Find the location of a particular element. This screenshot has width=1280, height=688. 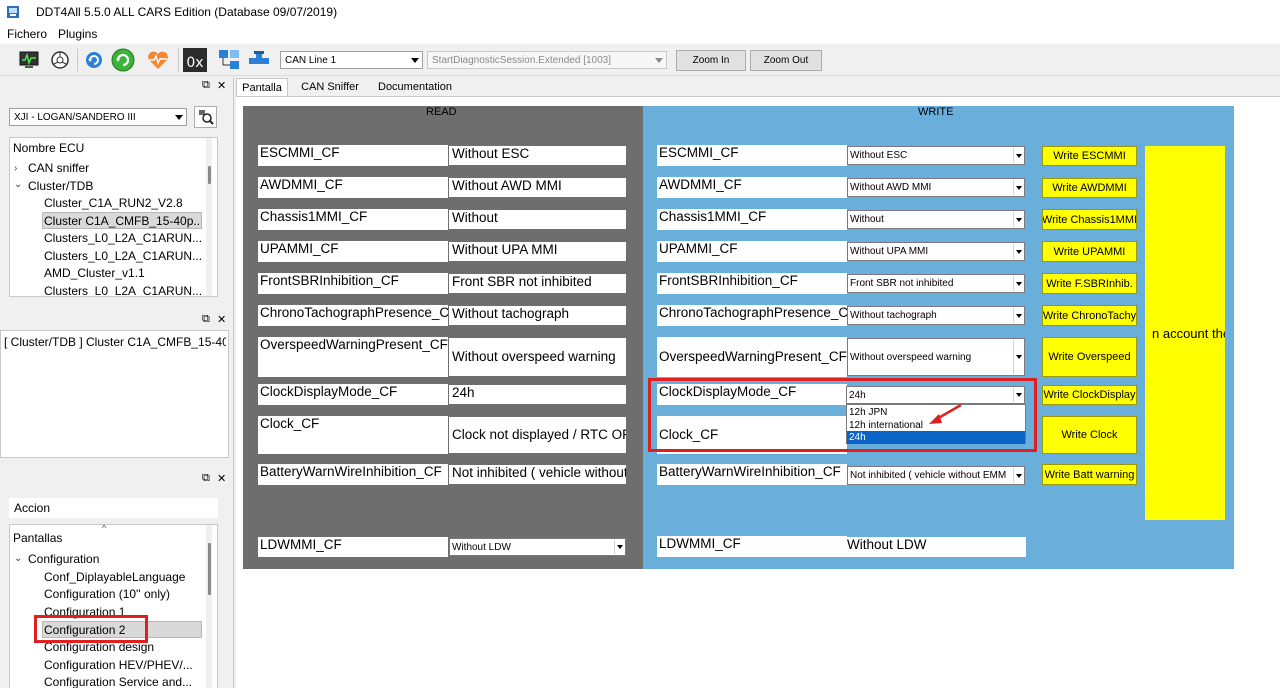

write-button: Write UPAMMI is located at coordinates (1089, 251).